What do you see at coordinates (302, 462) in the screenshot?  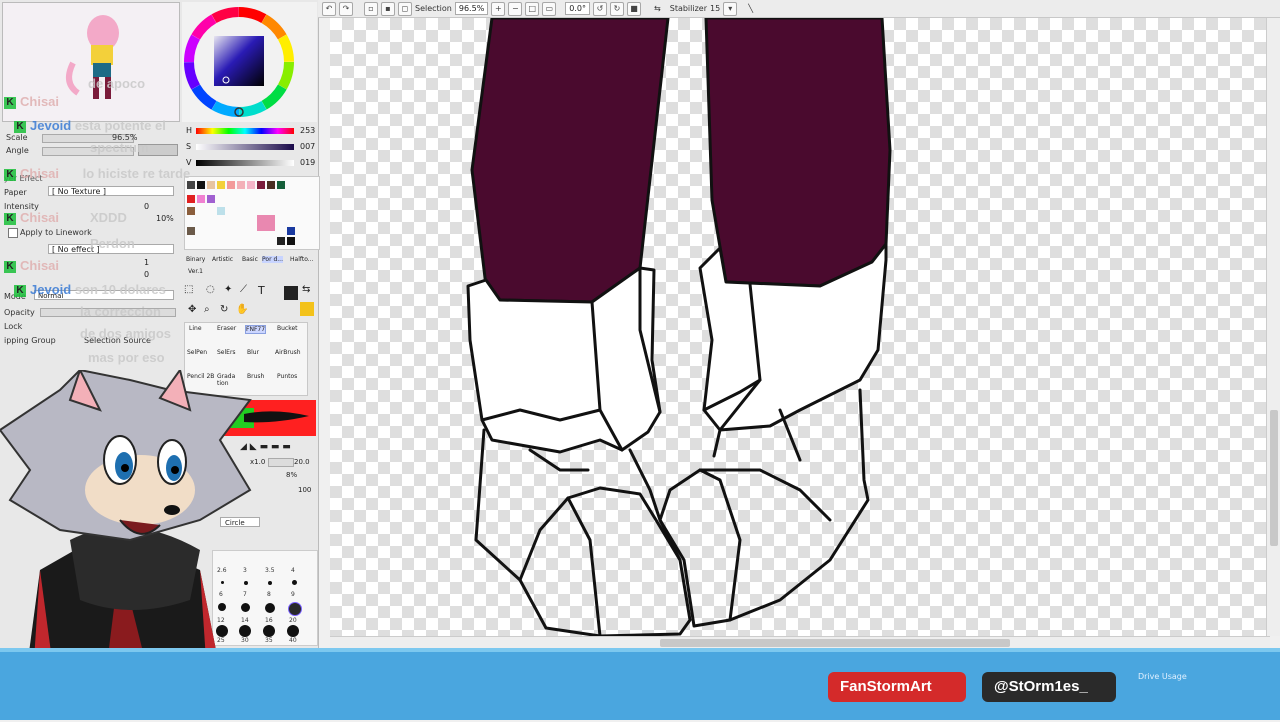 I see `brush-size-value: 20.0` at bounding box center [302, 462].